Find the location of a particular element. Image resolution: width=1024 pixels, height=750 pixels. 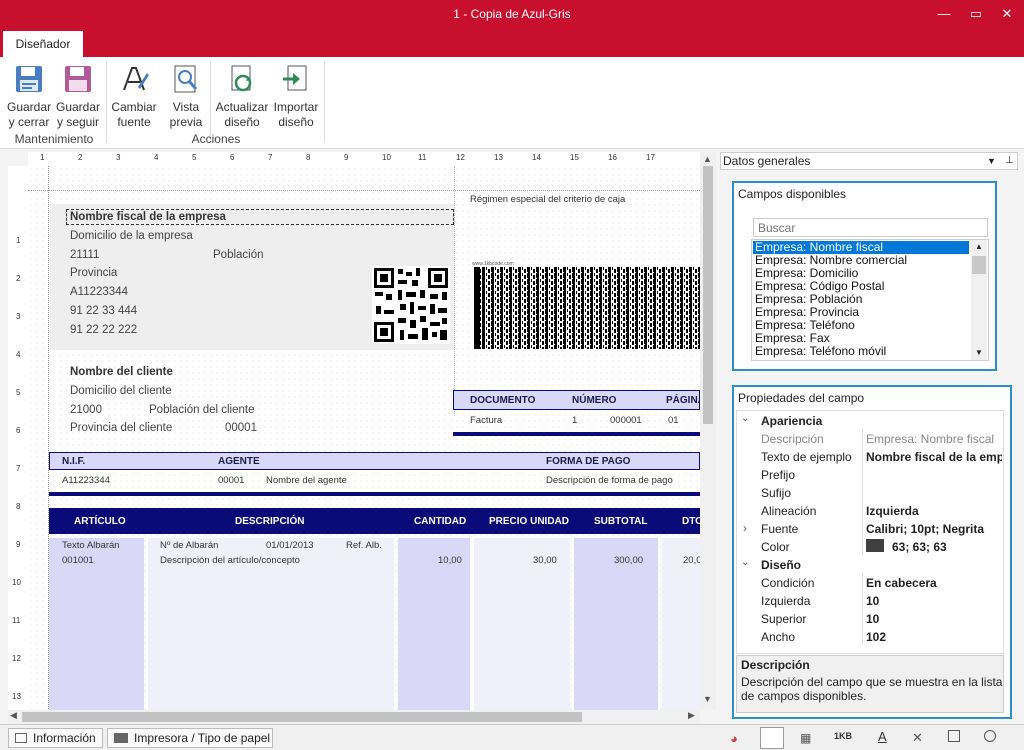

table-icon: ▦ is located at coordinates (805, 738).